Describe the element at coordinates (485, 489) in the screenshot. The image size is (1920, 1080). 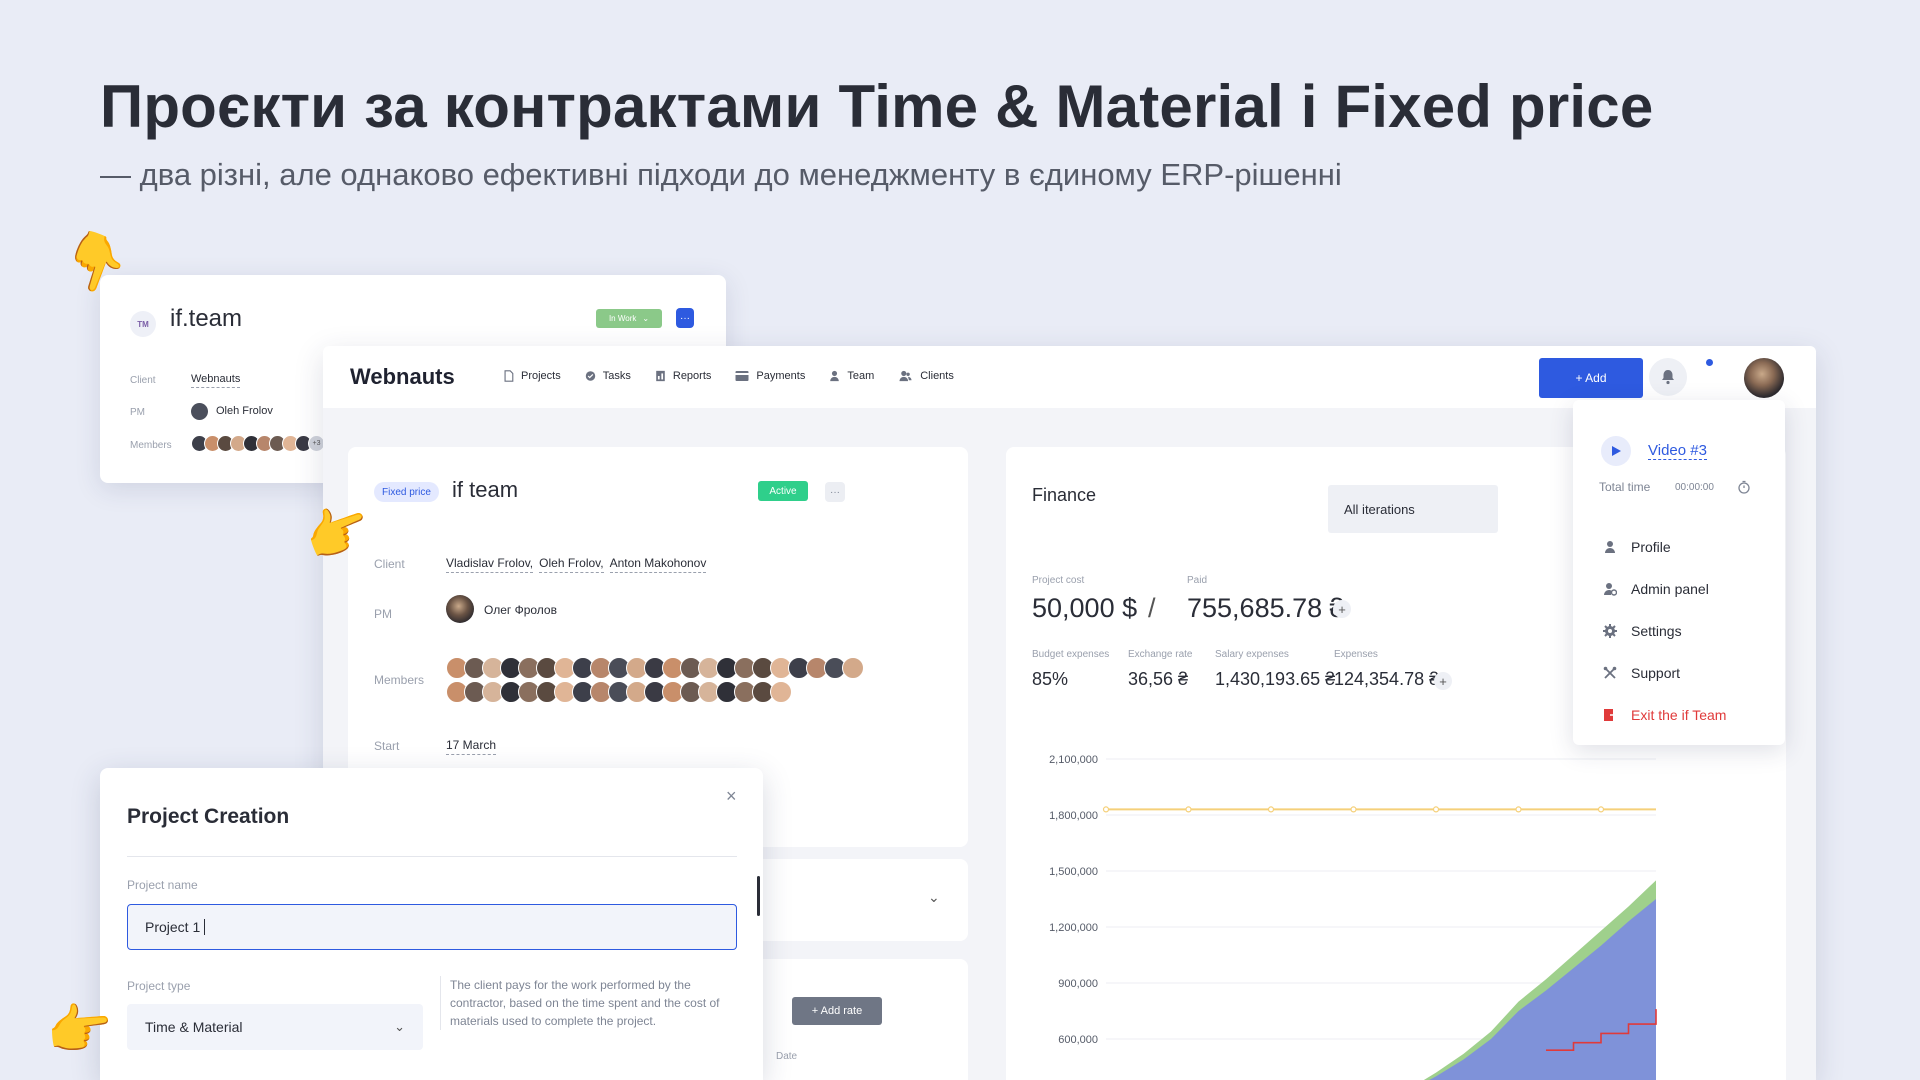
I see `project-title: if team` at that location.